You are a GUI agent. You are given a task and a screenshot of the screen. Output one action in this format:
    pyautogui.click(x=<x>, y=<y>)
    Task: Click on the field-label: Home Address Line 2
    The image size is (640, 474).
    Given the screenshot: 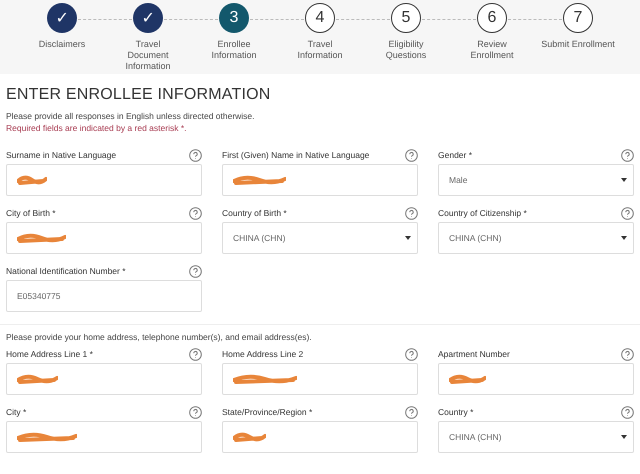 What is the action you would take?
    pyautogui.click(x=263, y=354)
    